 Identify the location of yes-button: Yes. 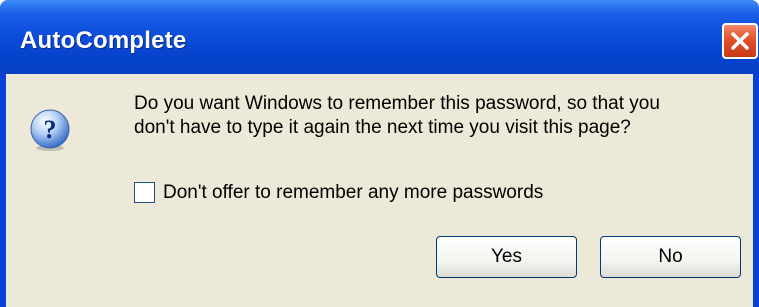
(506, 257).